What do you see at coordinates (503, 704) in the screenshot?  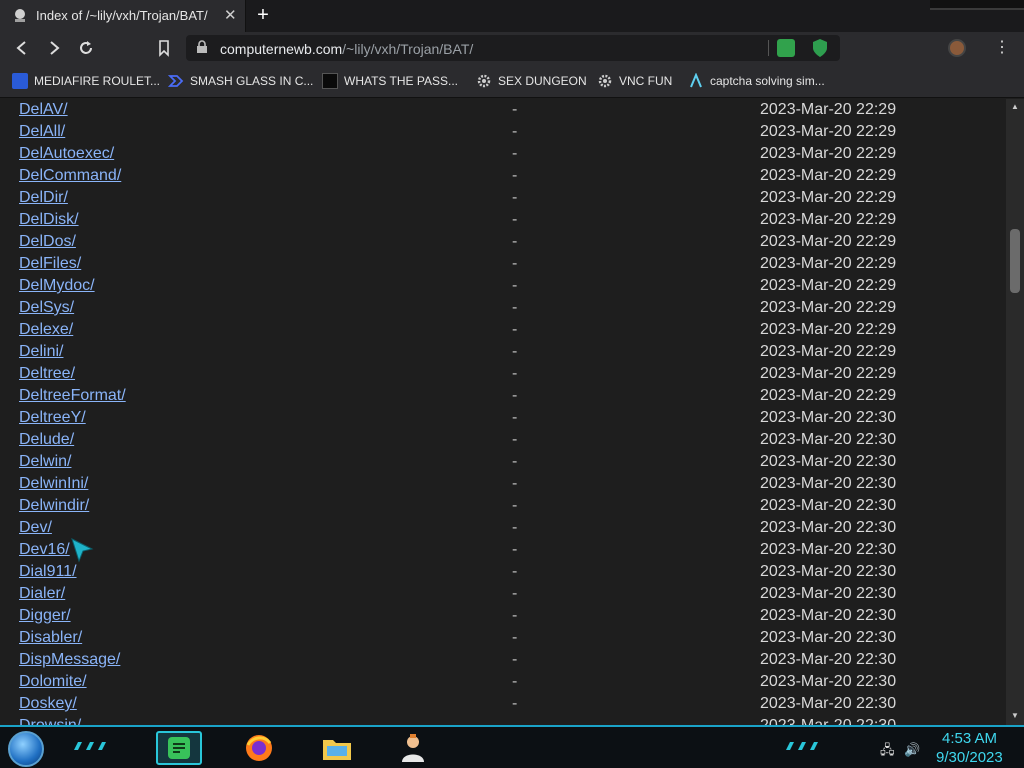 I see `table-row: Doskey/ - 2023-Mar-20 22:30` at bounding box center [503, 704].